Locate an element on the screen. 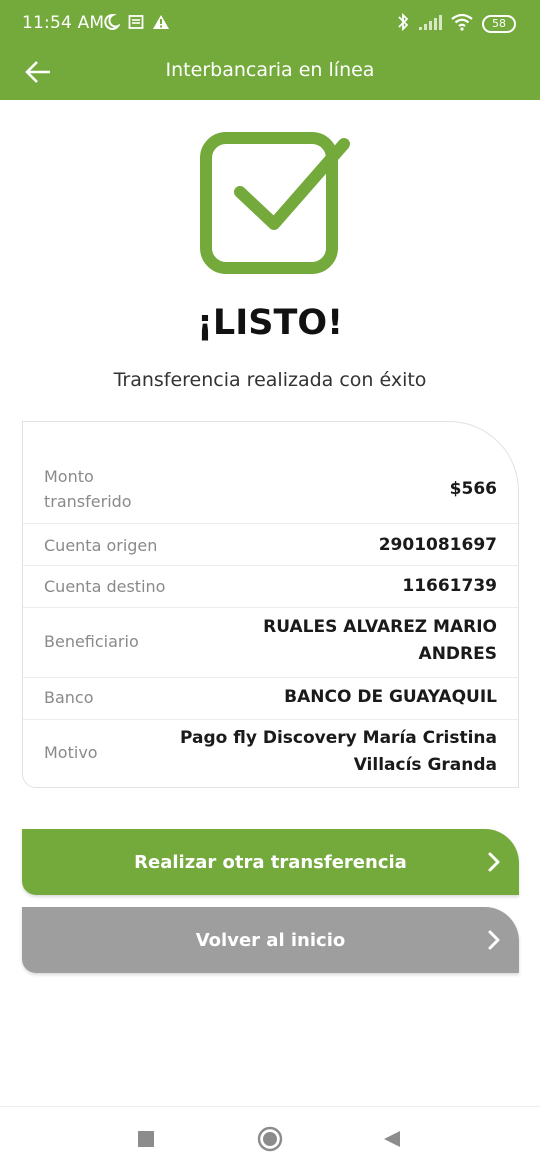 This screenshot has height=1170, width=540. notification-icon is located at coordinates (136, 24).